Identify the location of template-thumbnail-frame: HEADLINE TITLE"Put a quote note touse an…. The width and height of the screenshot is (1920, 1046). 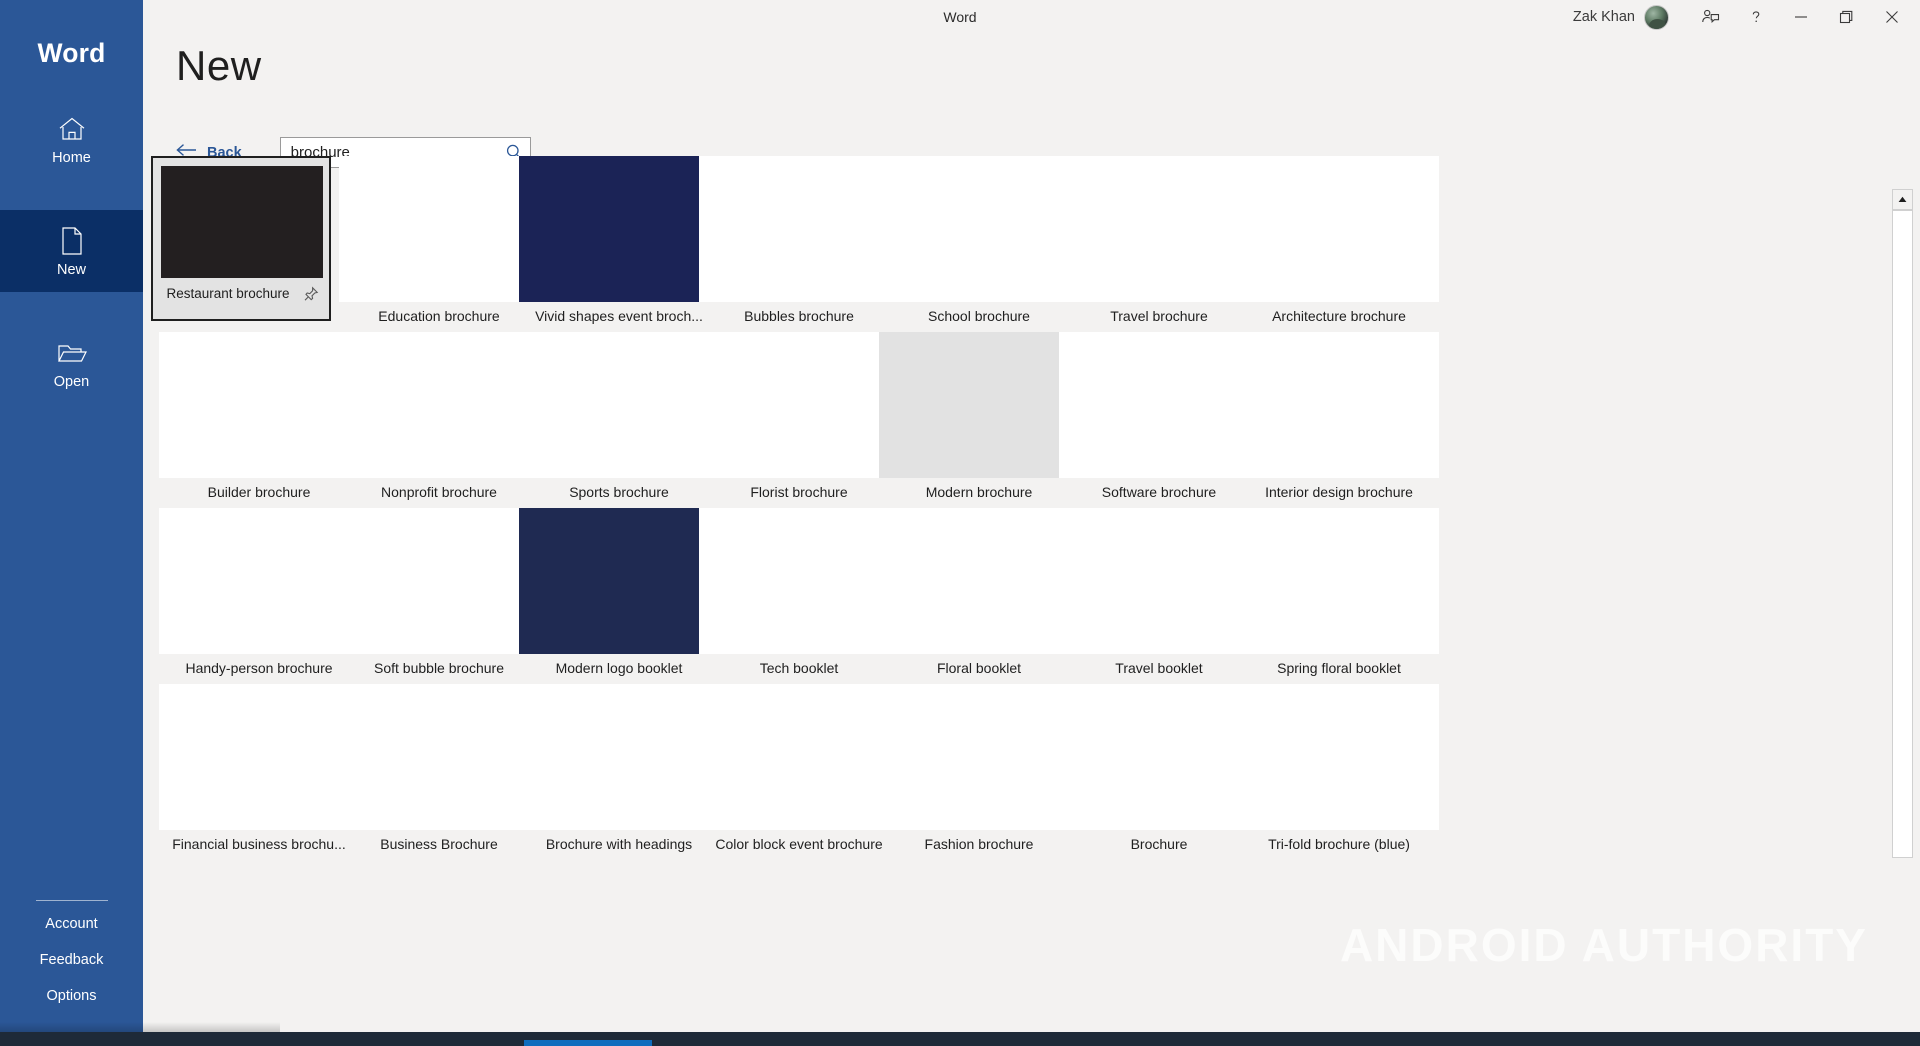
(1159, 405).